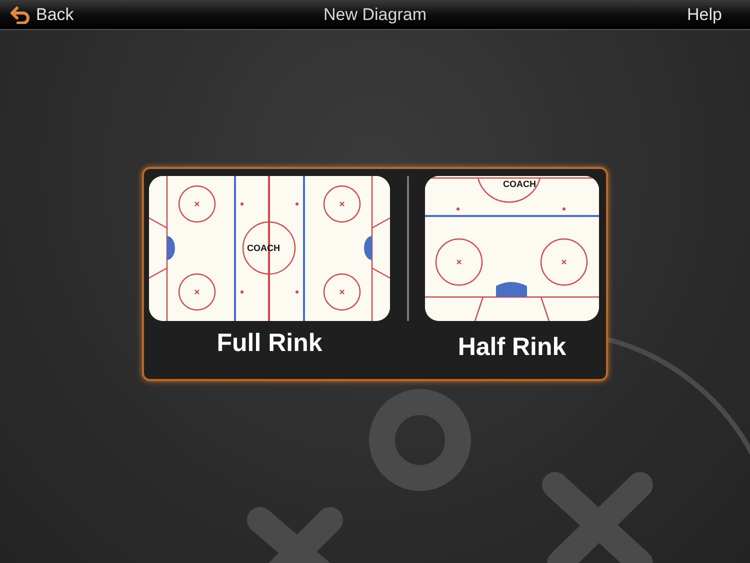  What do you see at coordinates (42, 14) in the screenshot?
I see `back-button: Back` at bounding box center [42, 14].